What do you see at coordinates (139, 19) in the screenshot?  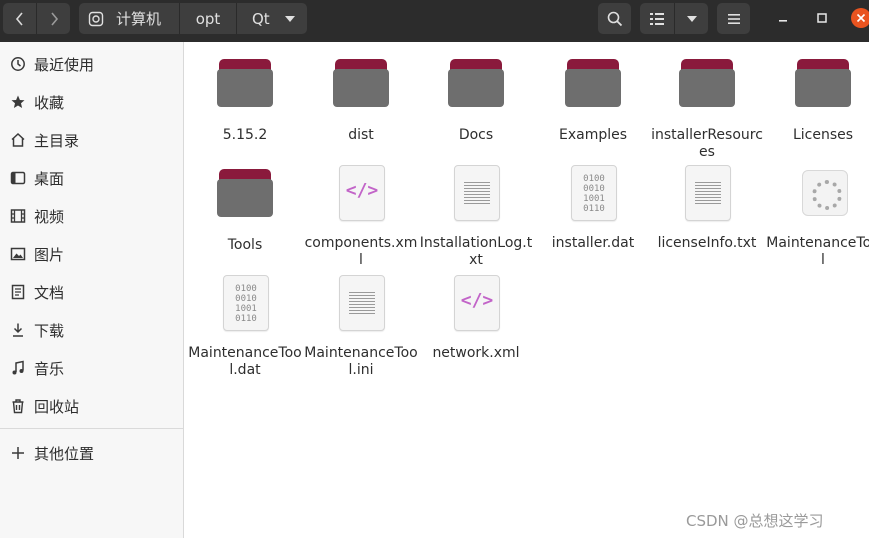 I see `path-label-computer: 计算机` at bounding box center [139, 19].